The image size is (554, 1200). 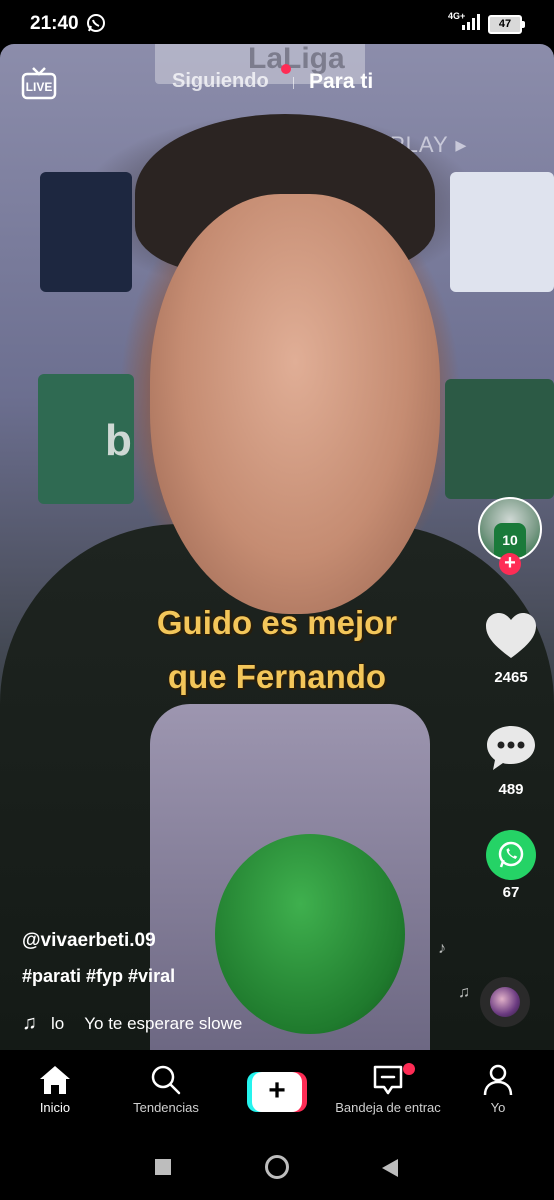 I want to click on sponsor-letter: b, so click(x=118, y=440).